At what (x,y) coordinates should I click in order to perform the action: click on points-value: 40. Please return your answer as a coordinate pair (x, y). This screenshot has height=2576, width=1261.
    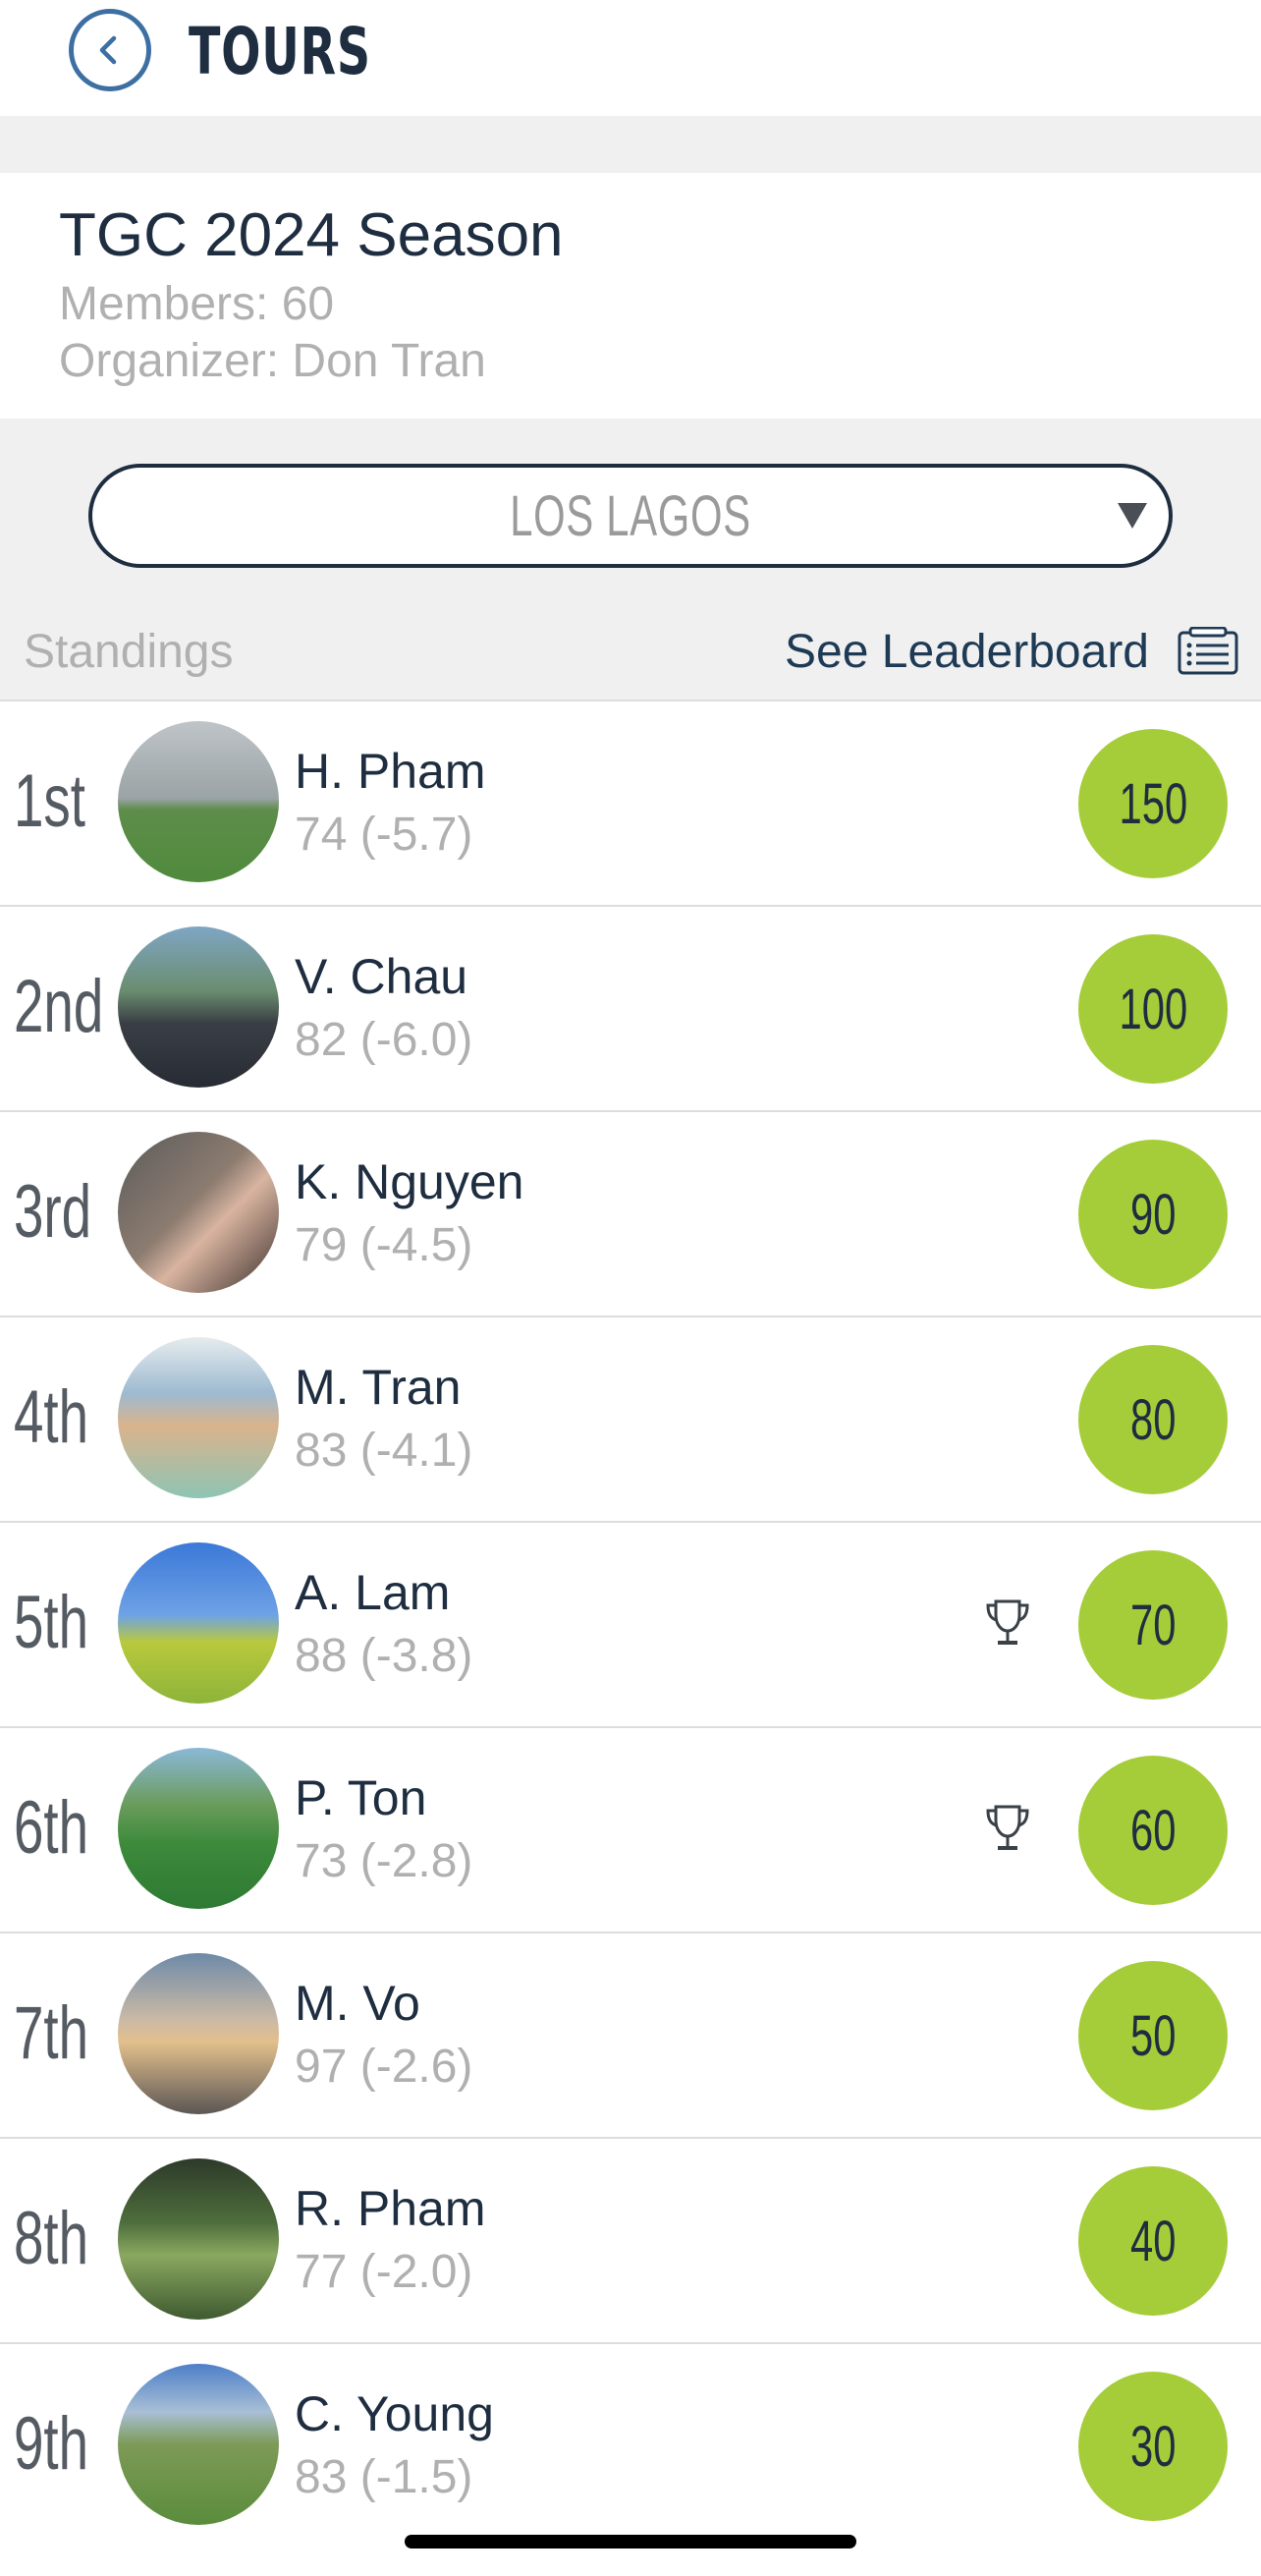
    Looking at the image, I should click on (1153, 2241).